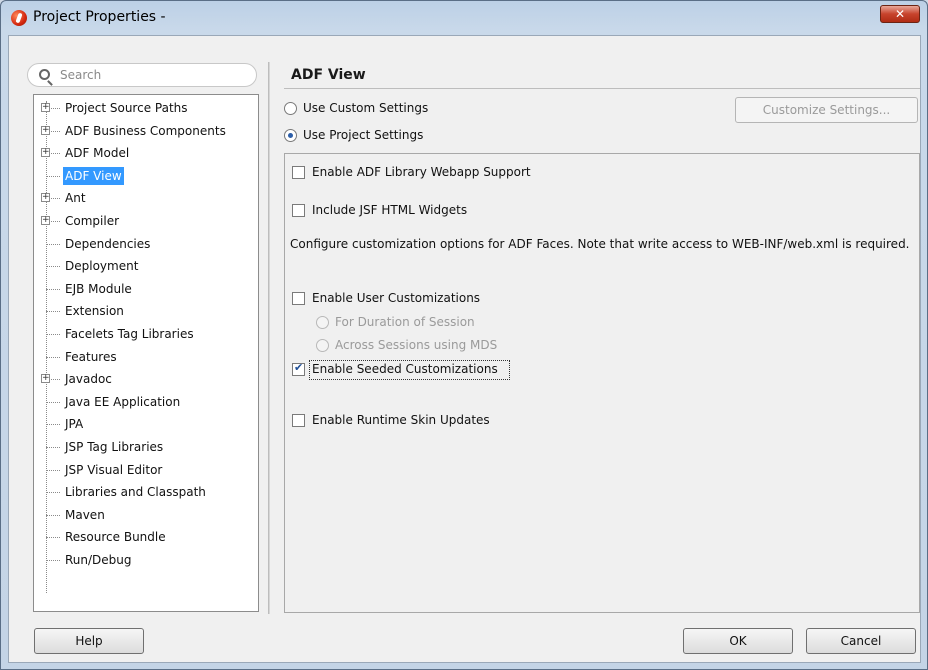 The width and height of the screenshot is (928, 670). I want to click on search-box, so click(142, 75).